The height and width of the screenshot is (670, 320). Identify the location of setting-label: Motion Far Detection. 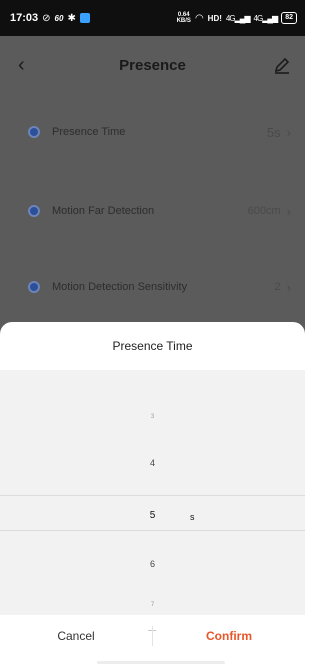
(103, 211).